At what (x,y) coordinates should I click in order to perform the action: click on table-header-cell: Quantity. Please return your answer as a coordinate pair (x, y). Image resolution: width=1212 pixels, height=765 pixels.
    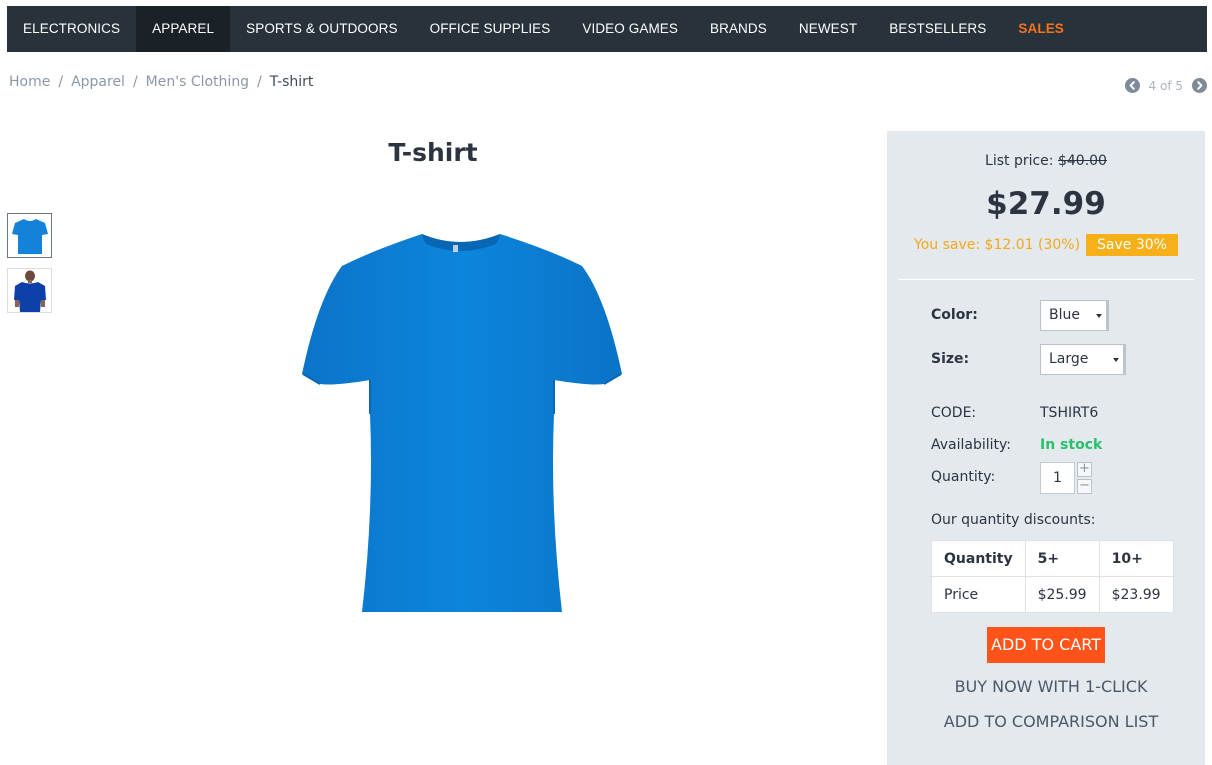
    Looking at the image, I should click on (978, 558).